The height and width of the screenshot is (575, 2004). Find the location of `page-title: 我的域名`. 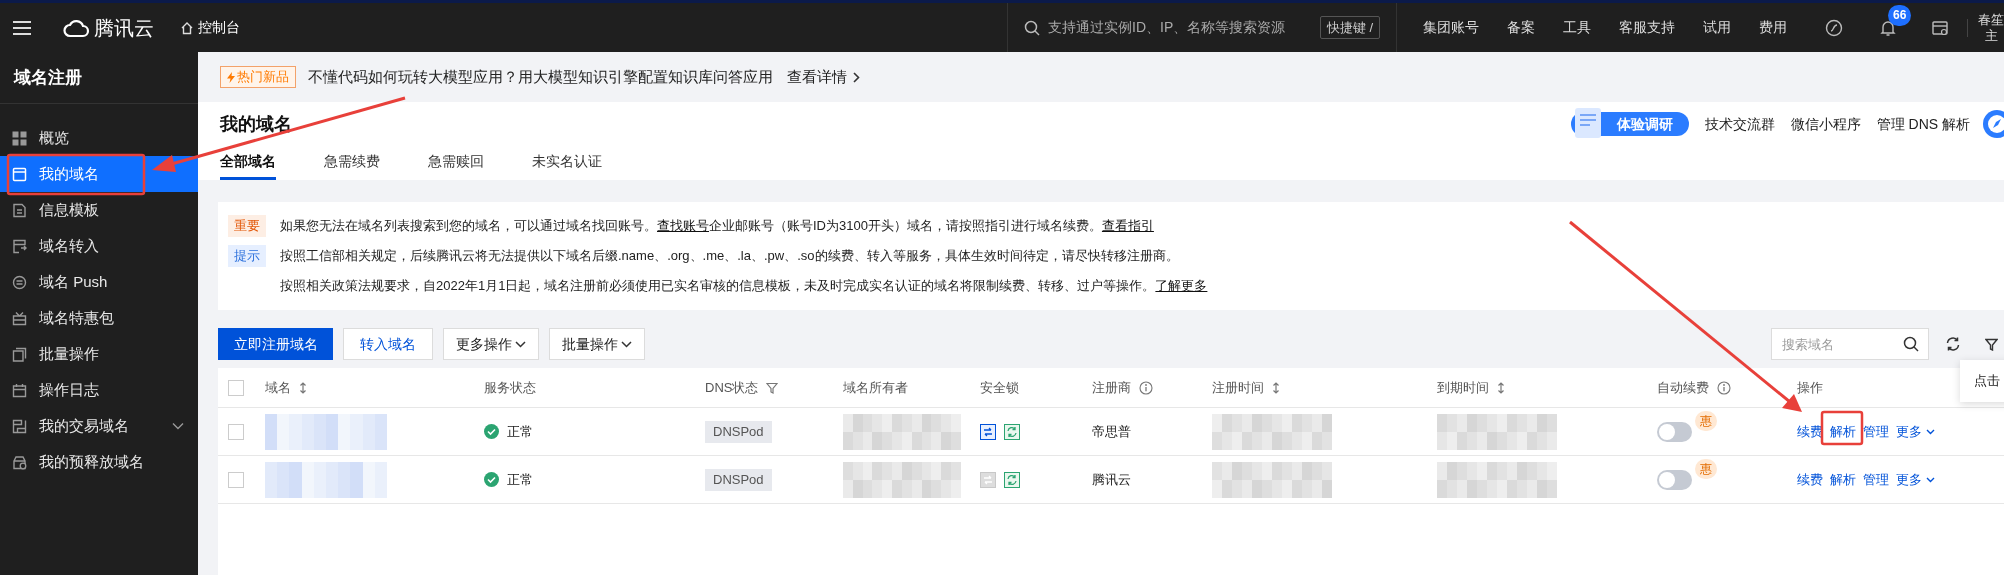

page-title: 我的域名 is located at coordinates (256, 124).